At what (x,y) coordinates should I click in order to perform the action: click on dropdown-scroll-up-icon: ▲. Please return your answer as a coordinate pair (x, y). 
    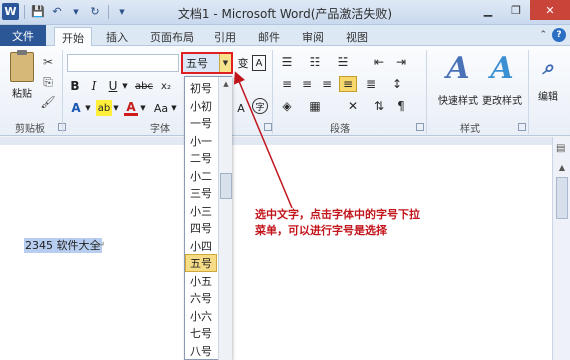
    Looking at the image, I should click on (226, 84).